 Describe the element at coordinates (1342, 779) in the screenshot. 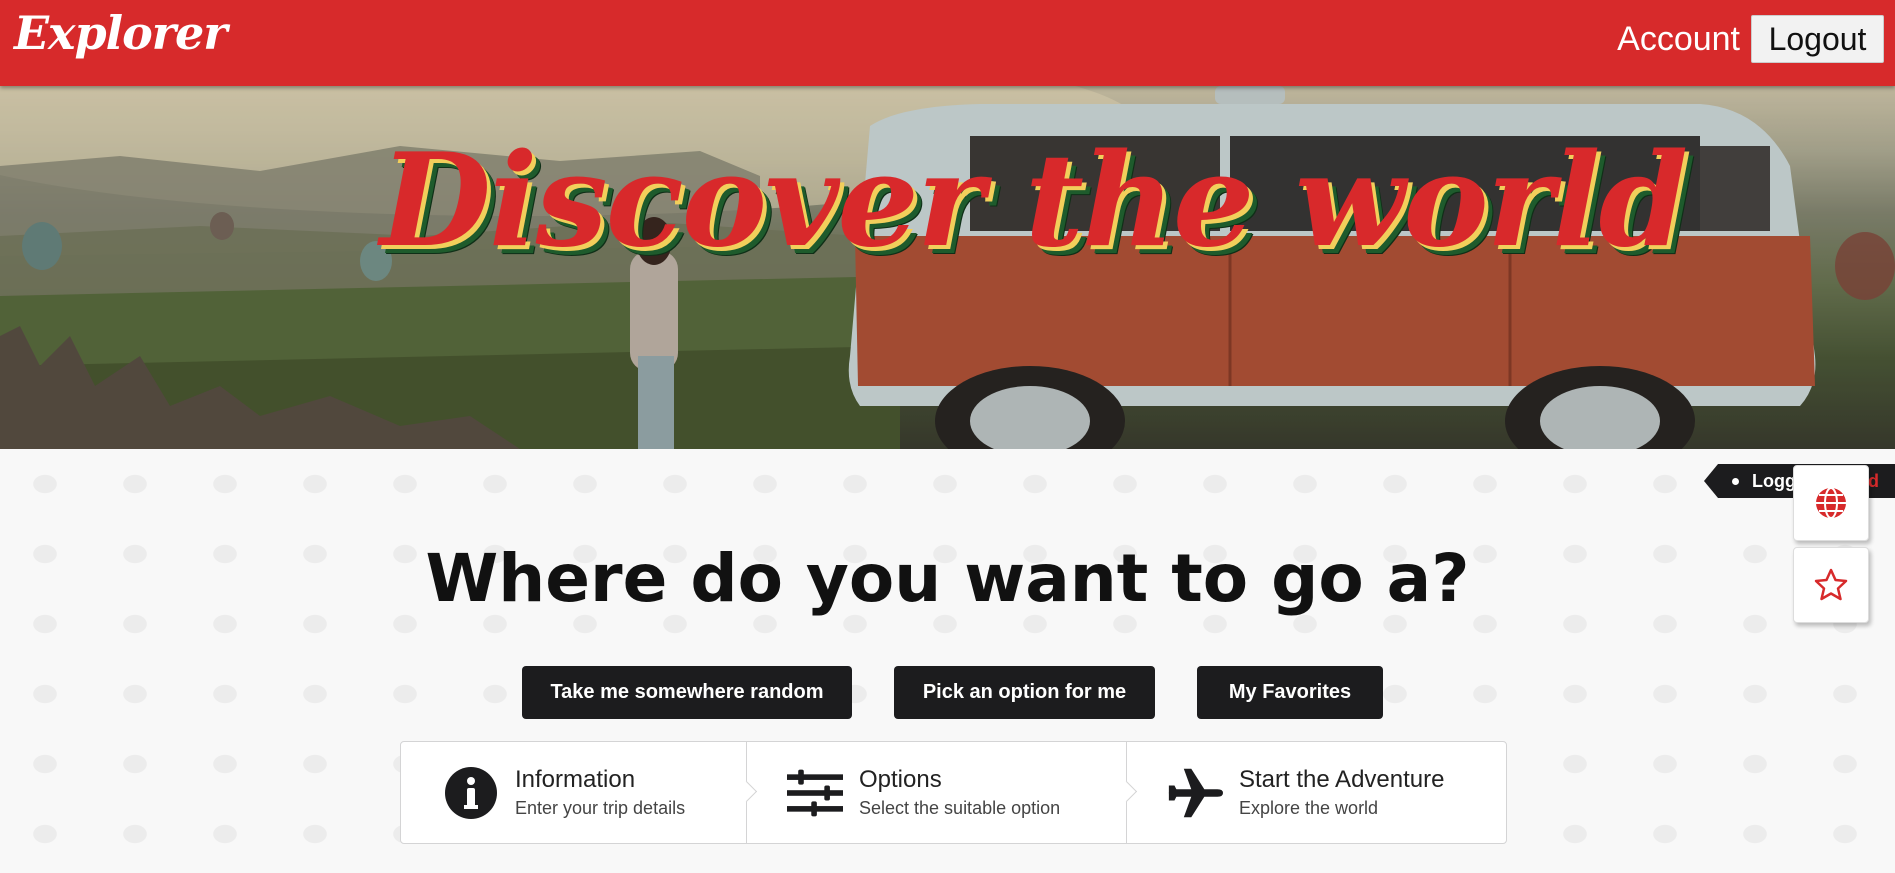

I see `step-title: Start the Adventure` at that location.